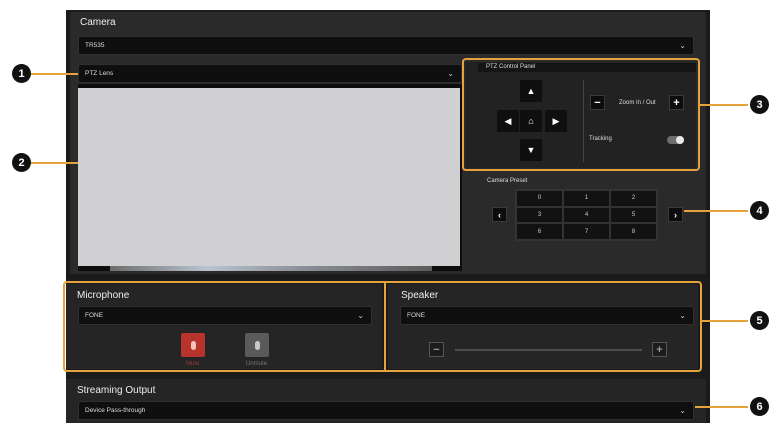 Image resolution: width=779 pixels, height=423 pixels. I want to click on camera-device-value: TR535, so click(95, 45).